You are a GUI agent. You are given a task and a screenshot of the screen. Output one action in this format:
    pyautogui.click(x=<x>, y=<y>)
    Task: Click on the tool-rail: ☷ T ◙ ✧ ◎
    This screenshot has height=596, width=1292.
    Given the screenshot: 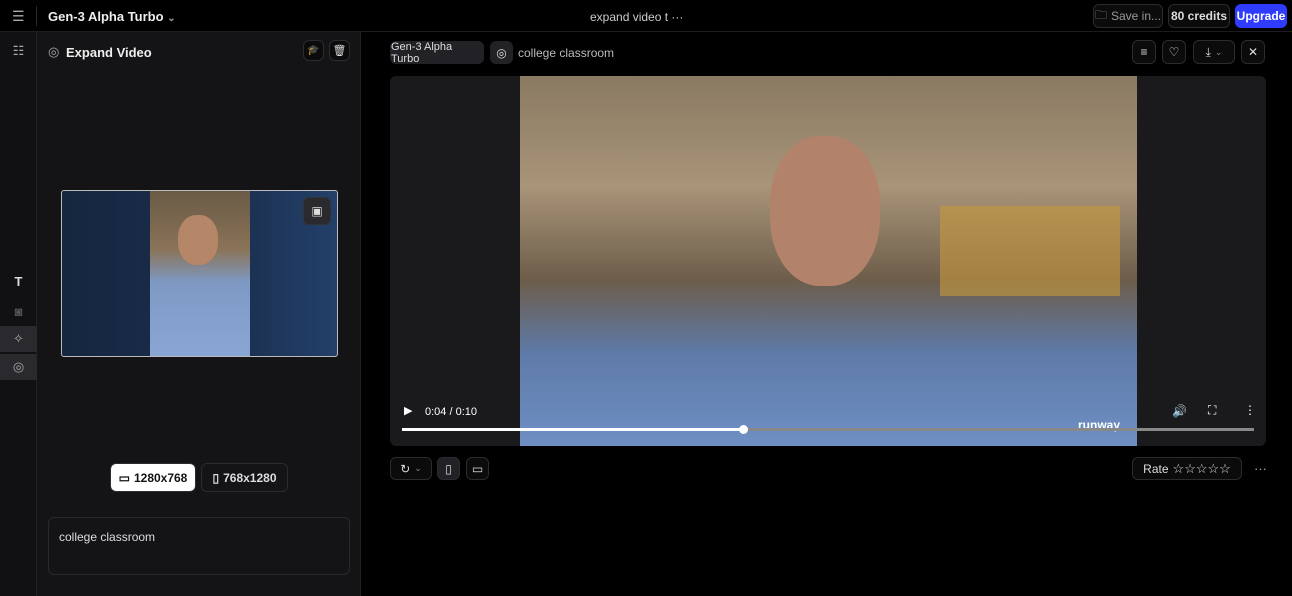 What is the action you would take?
    pyautogui.click(x=18, y=314)
    